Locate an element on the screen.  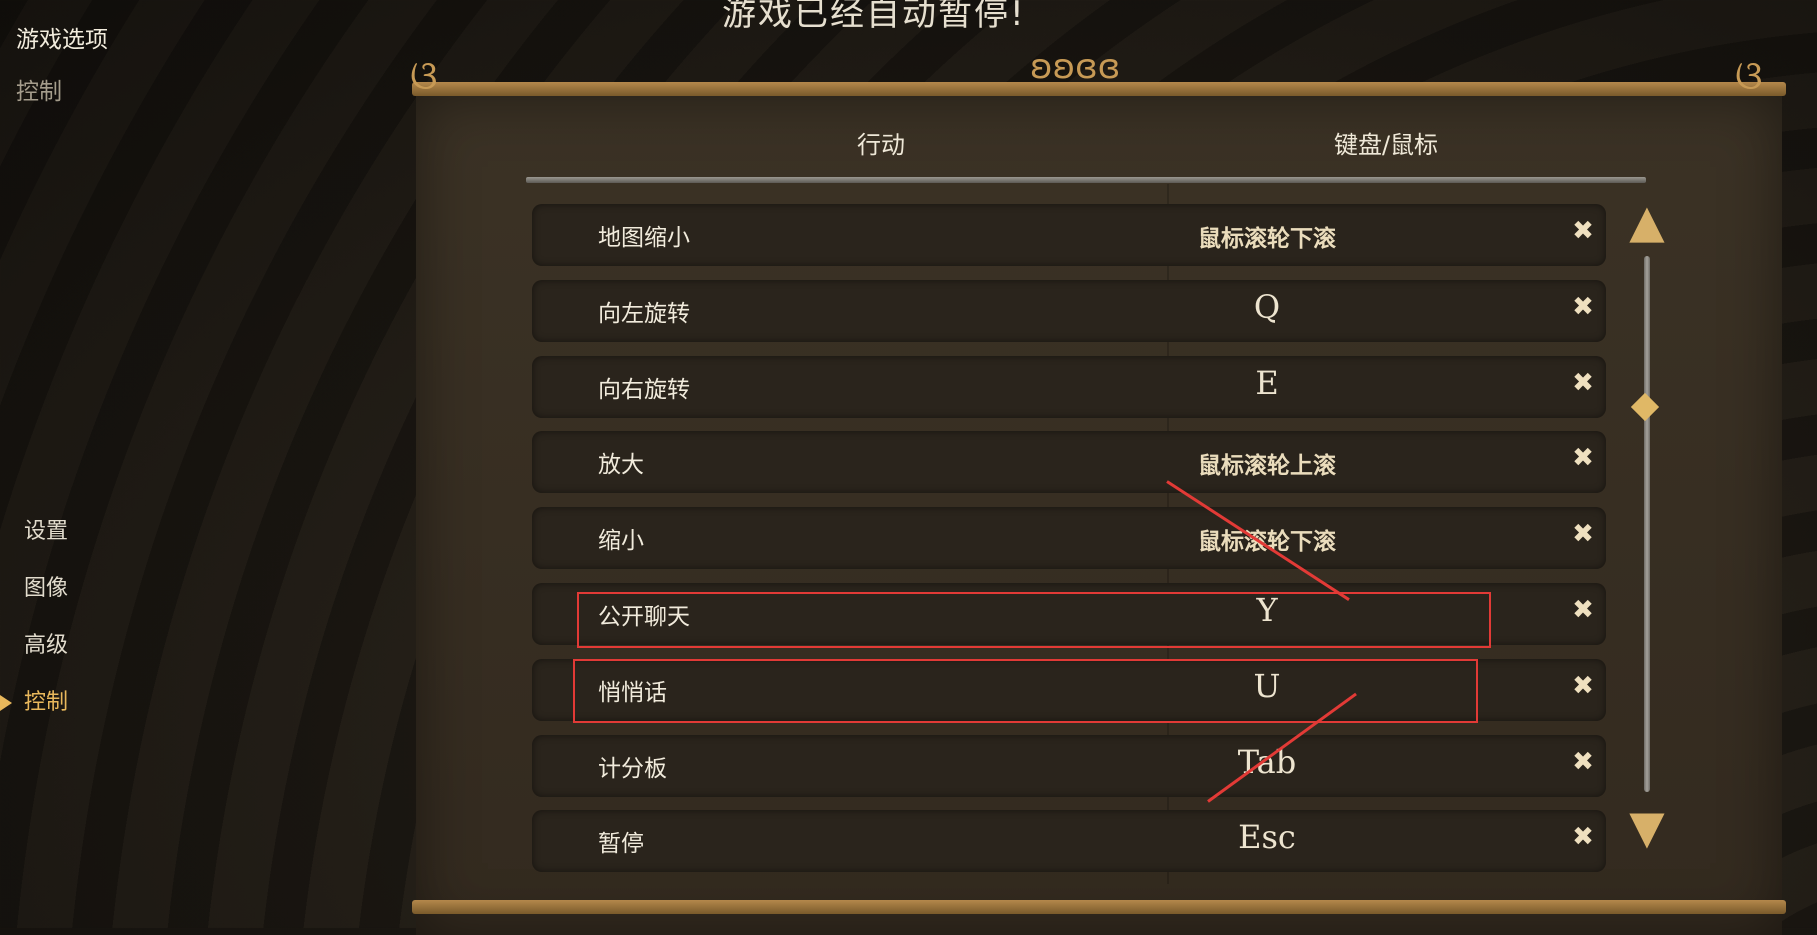
side-nav: 设置 图像 高级 控制 is located at coordinates (34, 629).